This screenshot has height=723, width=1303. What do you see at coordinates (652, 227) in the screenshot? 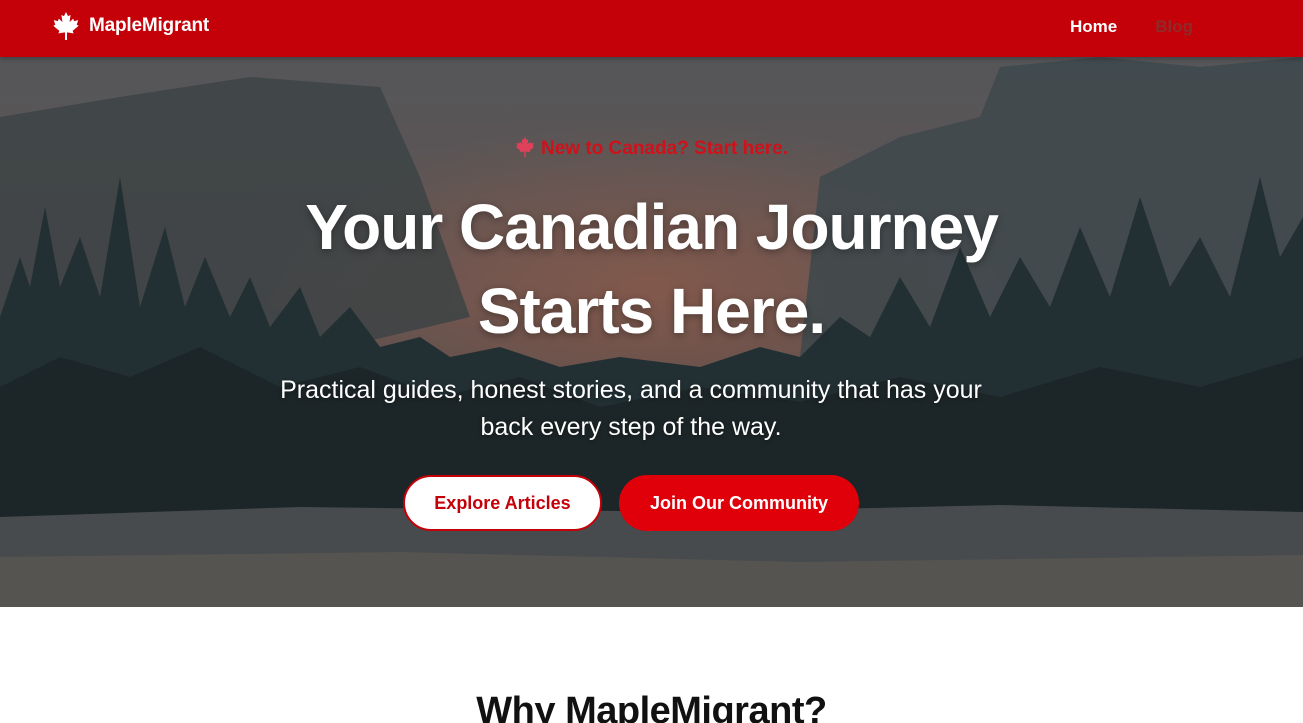
I see `hero-headline-line1: Your Canadian Journey` at bounding box center [652, 227].